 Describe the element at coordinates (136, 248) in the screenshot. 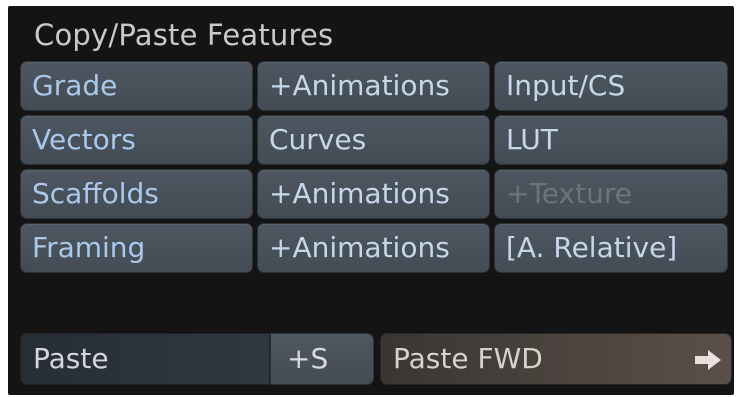

I see `framing-button: Framing` at that location.